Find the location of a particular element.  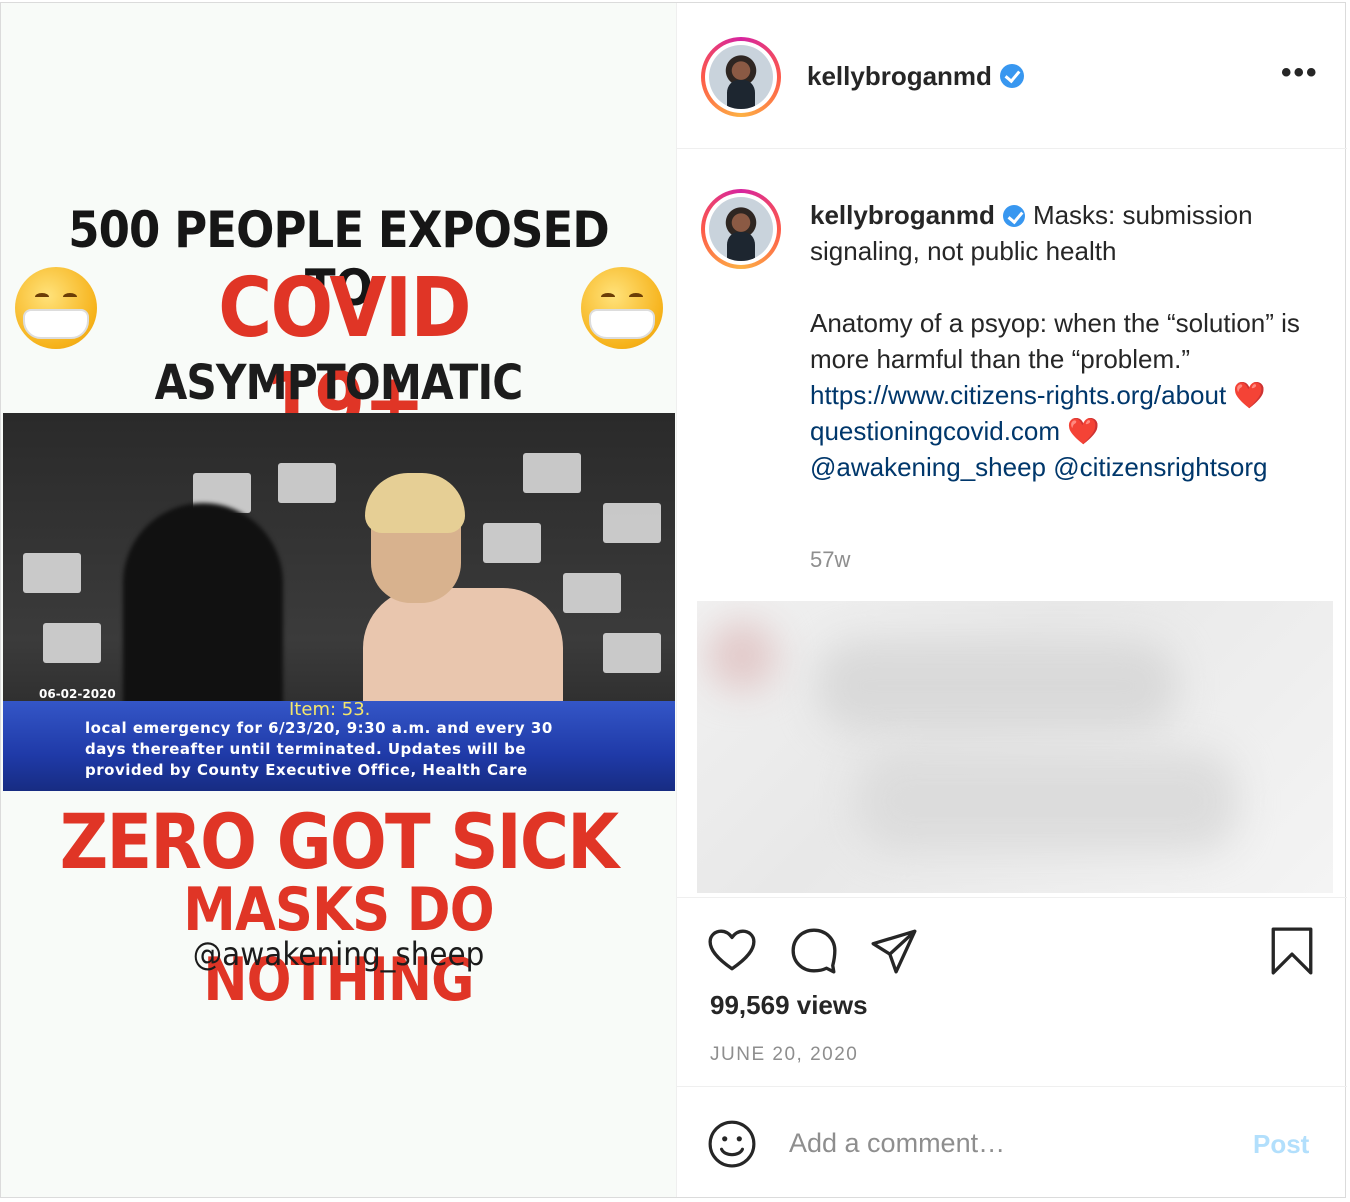

caption-mention-awakening-sheep: @awakening_sheep is located at coordinates (928, 467).